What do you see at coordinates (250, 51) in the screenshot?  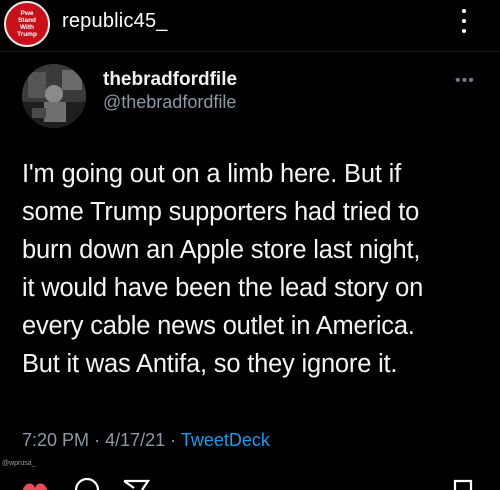 I see `header-divider` at bounding box center [250, 51].